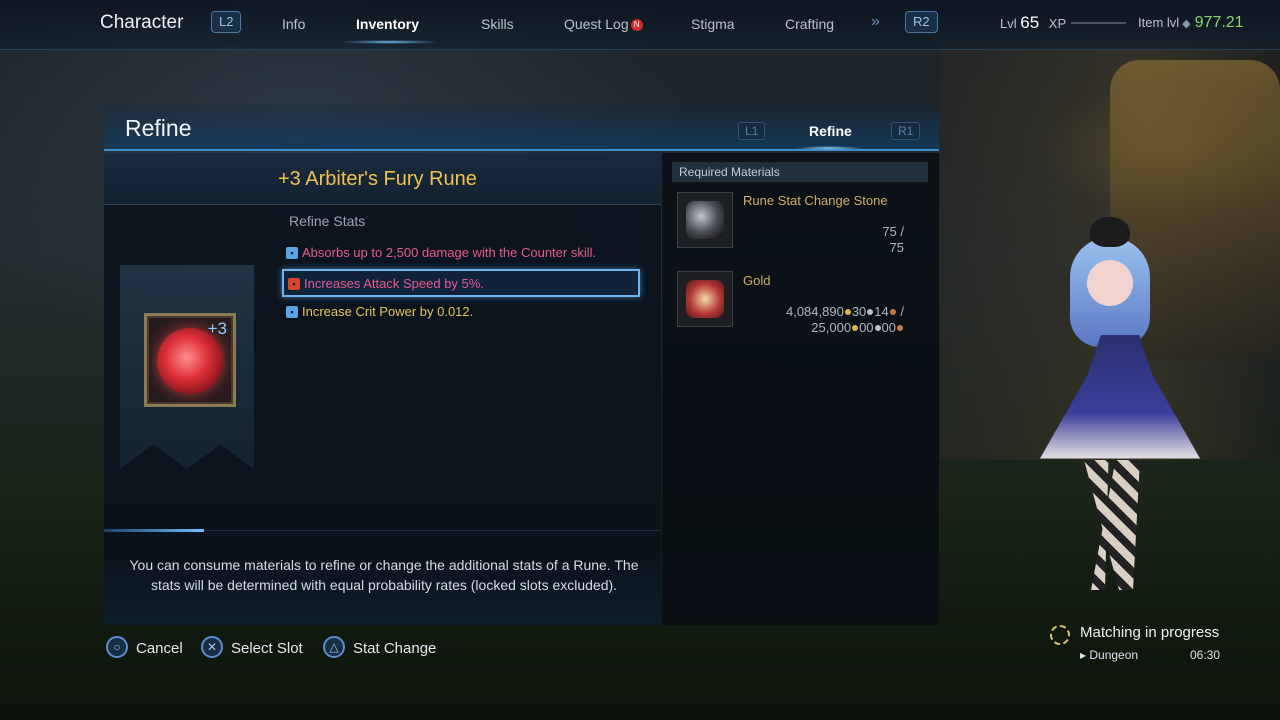 The image size is (1280, 720). Describe the element at coordinates (596, 24) in the screenshot. I see `tab-quest-log-label: Quest Log` at that location.